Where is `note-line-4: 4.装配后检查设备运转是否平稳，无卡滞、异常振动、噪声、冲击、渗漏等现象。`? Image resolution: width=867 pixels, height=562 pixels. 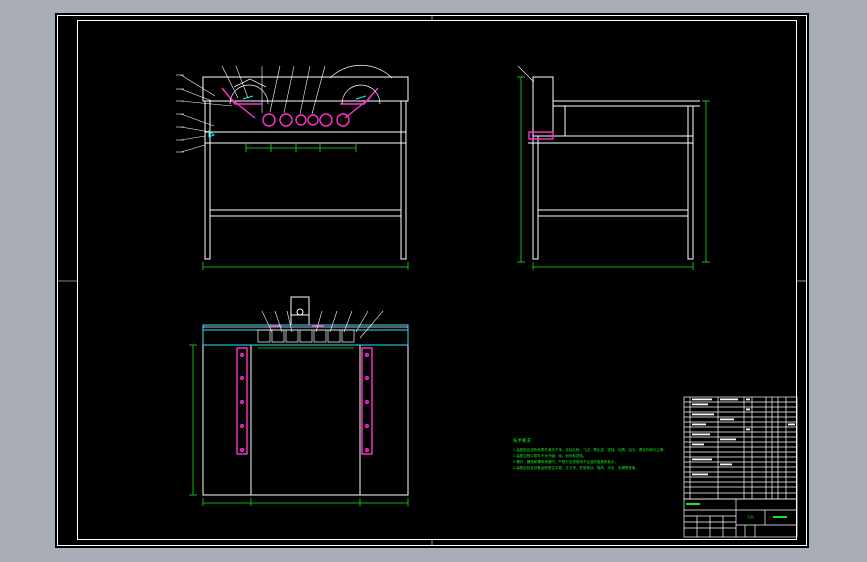
note-line-4: 4.装配后检查设备运转是否平稳，无卡滞、异常振动、噪声、冲击、渗漏等现象。 is located at coordinates (576, 467).